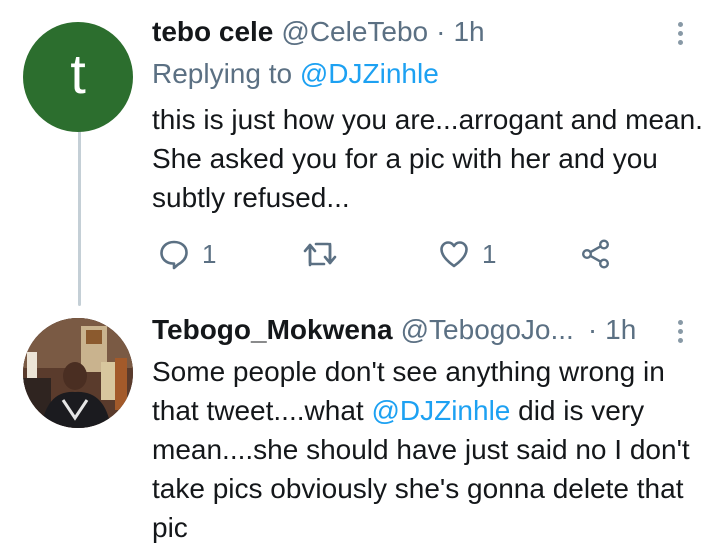  I want to click on like-button: 1, so click(467, 254).